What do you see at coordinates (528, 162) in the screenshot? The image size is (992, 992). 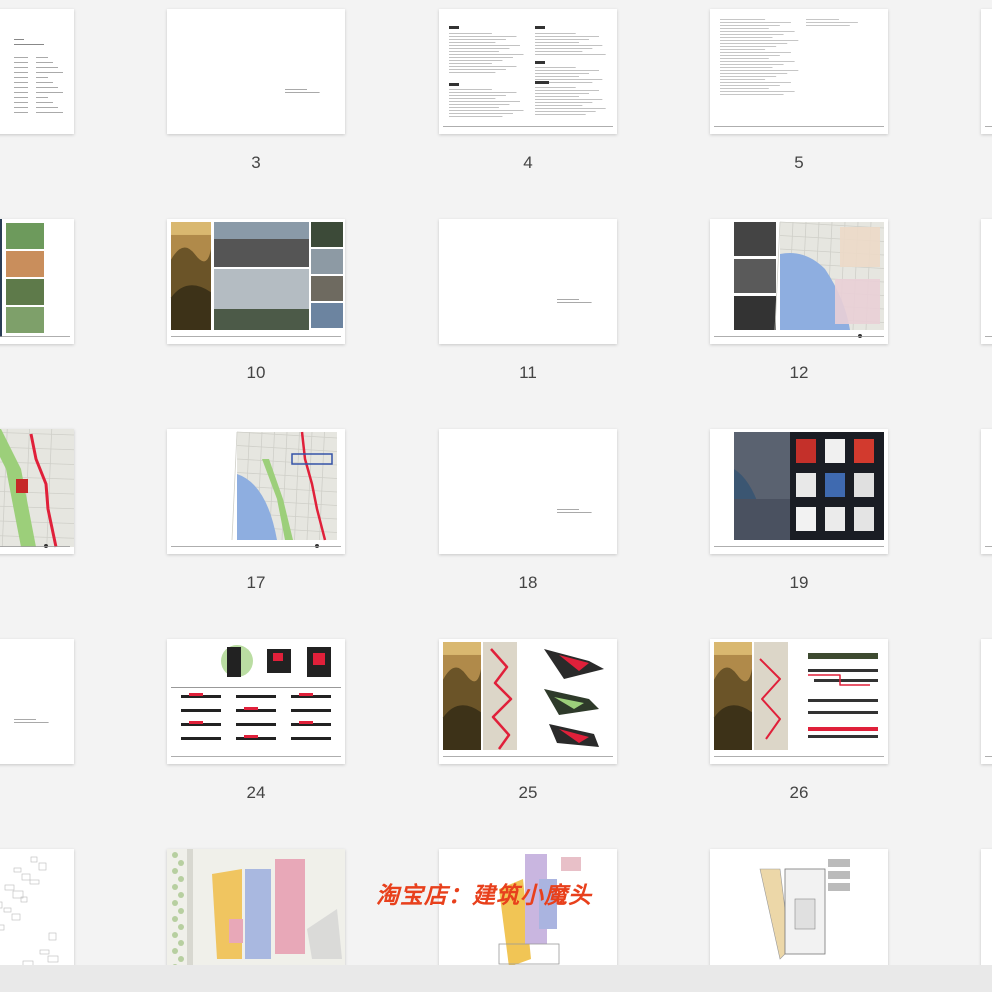 I see `page-number-label: 4` at bounding box center [528, 162].